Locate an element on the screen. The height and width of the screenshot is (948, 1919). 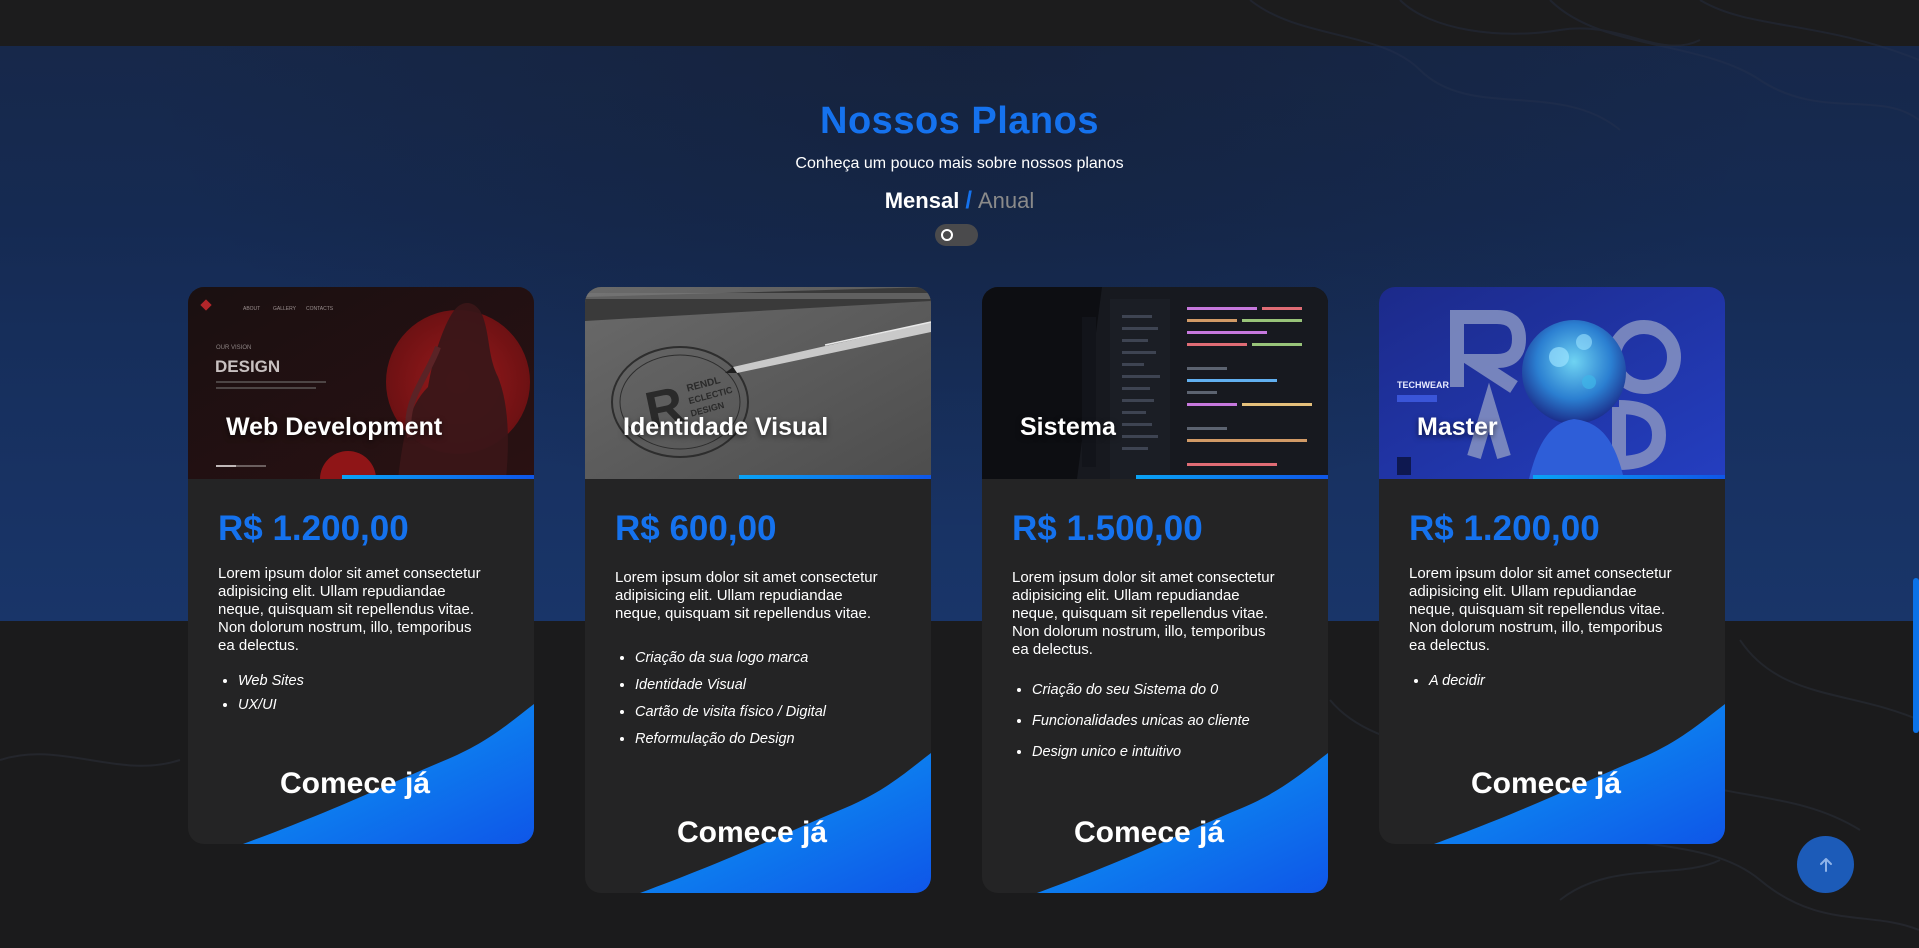
plan-image: Sistema is located at coordinates (1155, 383).